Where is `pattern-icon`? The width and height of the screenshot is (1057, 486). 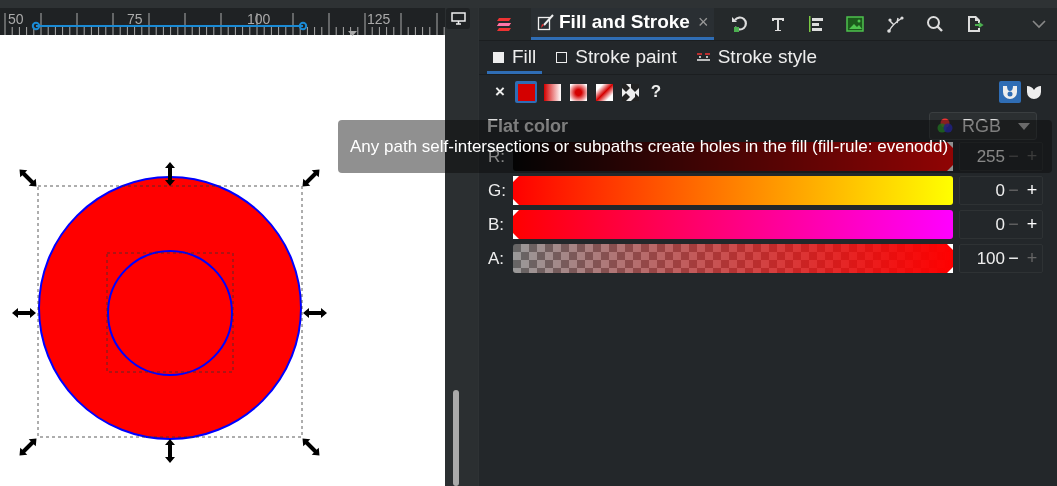 pattern-icon is located at coordinates (630, 92).